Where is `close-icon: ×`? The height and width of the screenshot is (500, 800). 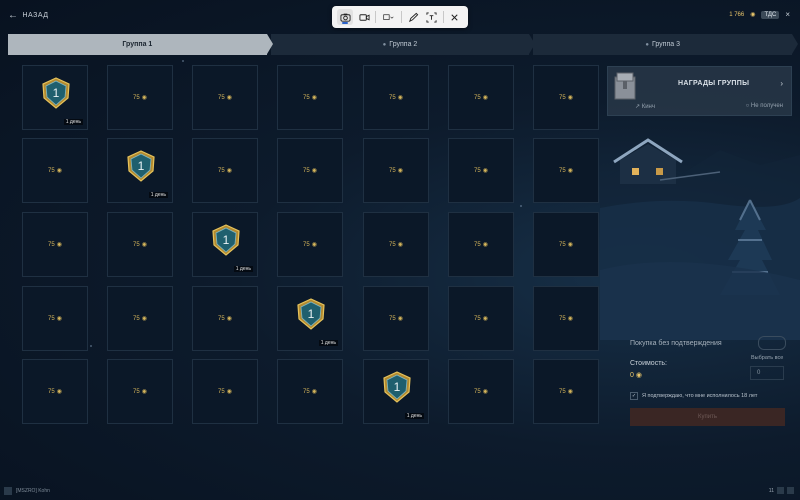 close-icon: × is located at coordinates (787, 14).